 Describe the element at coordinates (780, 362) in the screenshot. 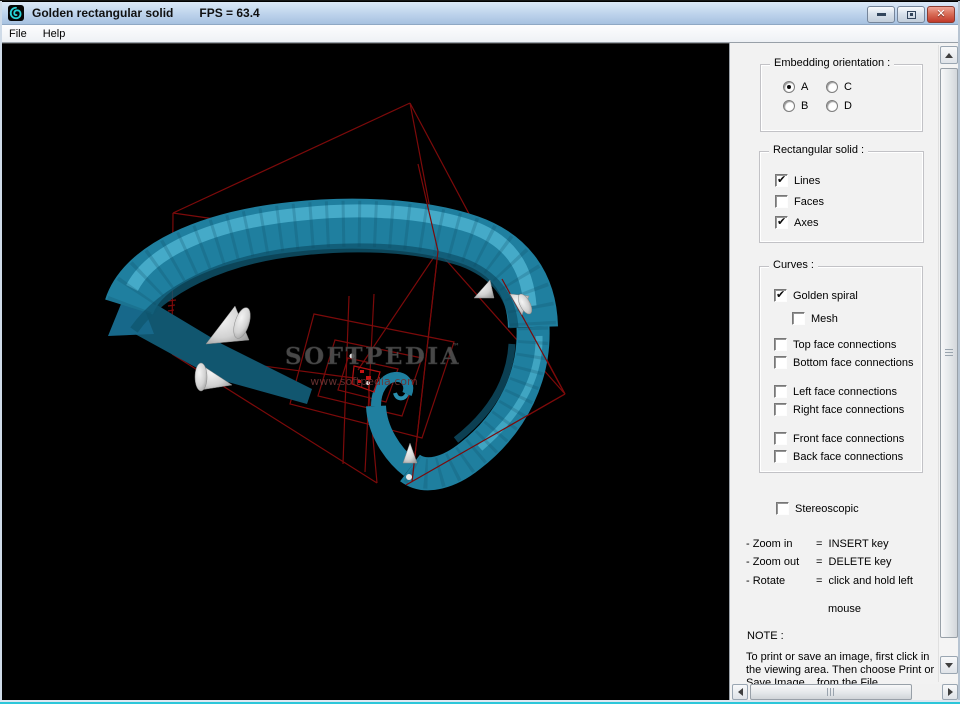

I see `checkbox-bottom-face` at that location.